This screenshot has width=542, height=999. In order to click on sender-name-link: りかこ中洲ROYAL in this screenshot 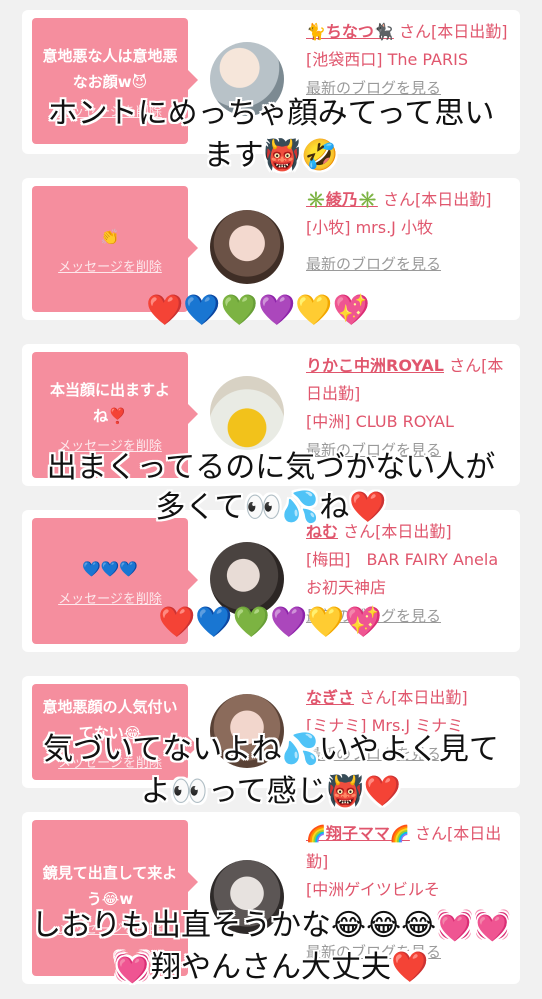, I will do `click(375, 365)`.